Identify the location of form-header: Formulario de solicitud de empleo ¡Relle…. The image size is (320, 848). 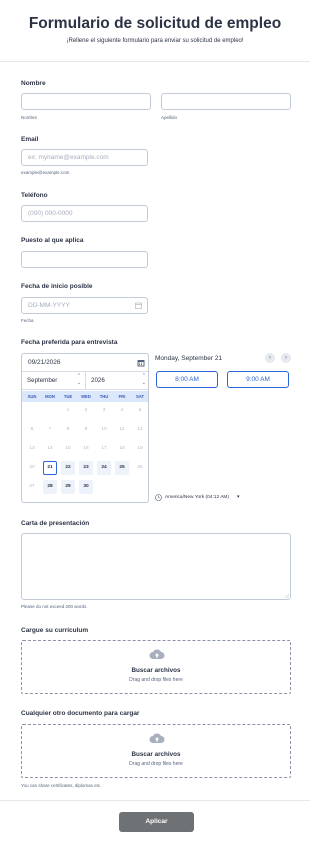
(155, 31).